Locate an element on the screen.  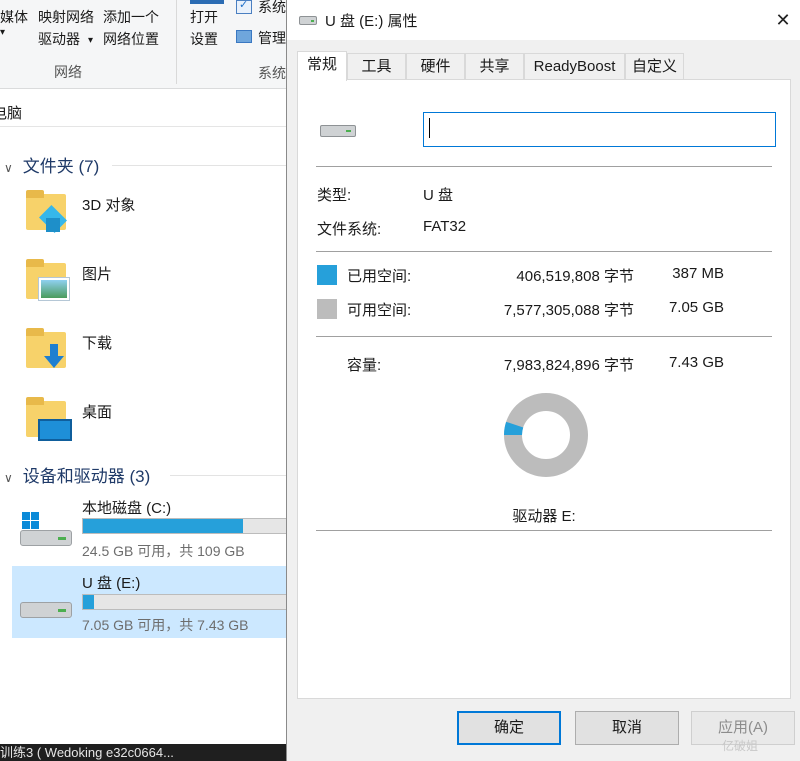
devices-section-header: ∨ 设备和驱动器 (3) is located at coordinates (77, 474).